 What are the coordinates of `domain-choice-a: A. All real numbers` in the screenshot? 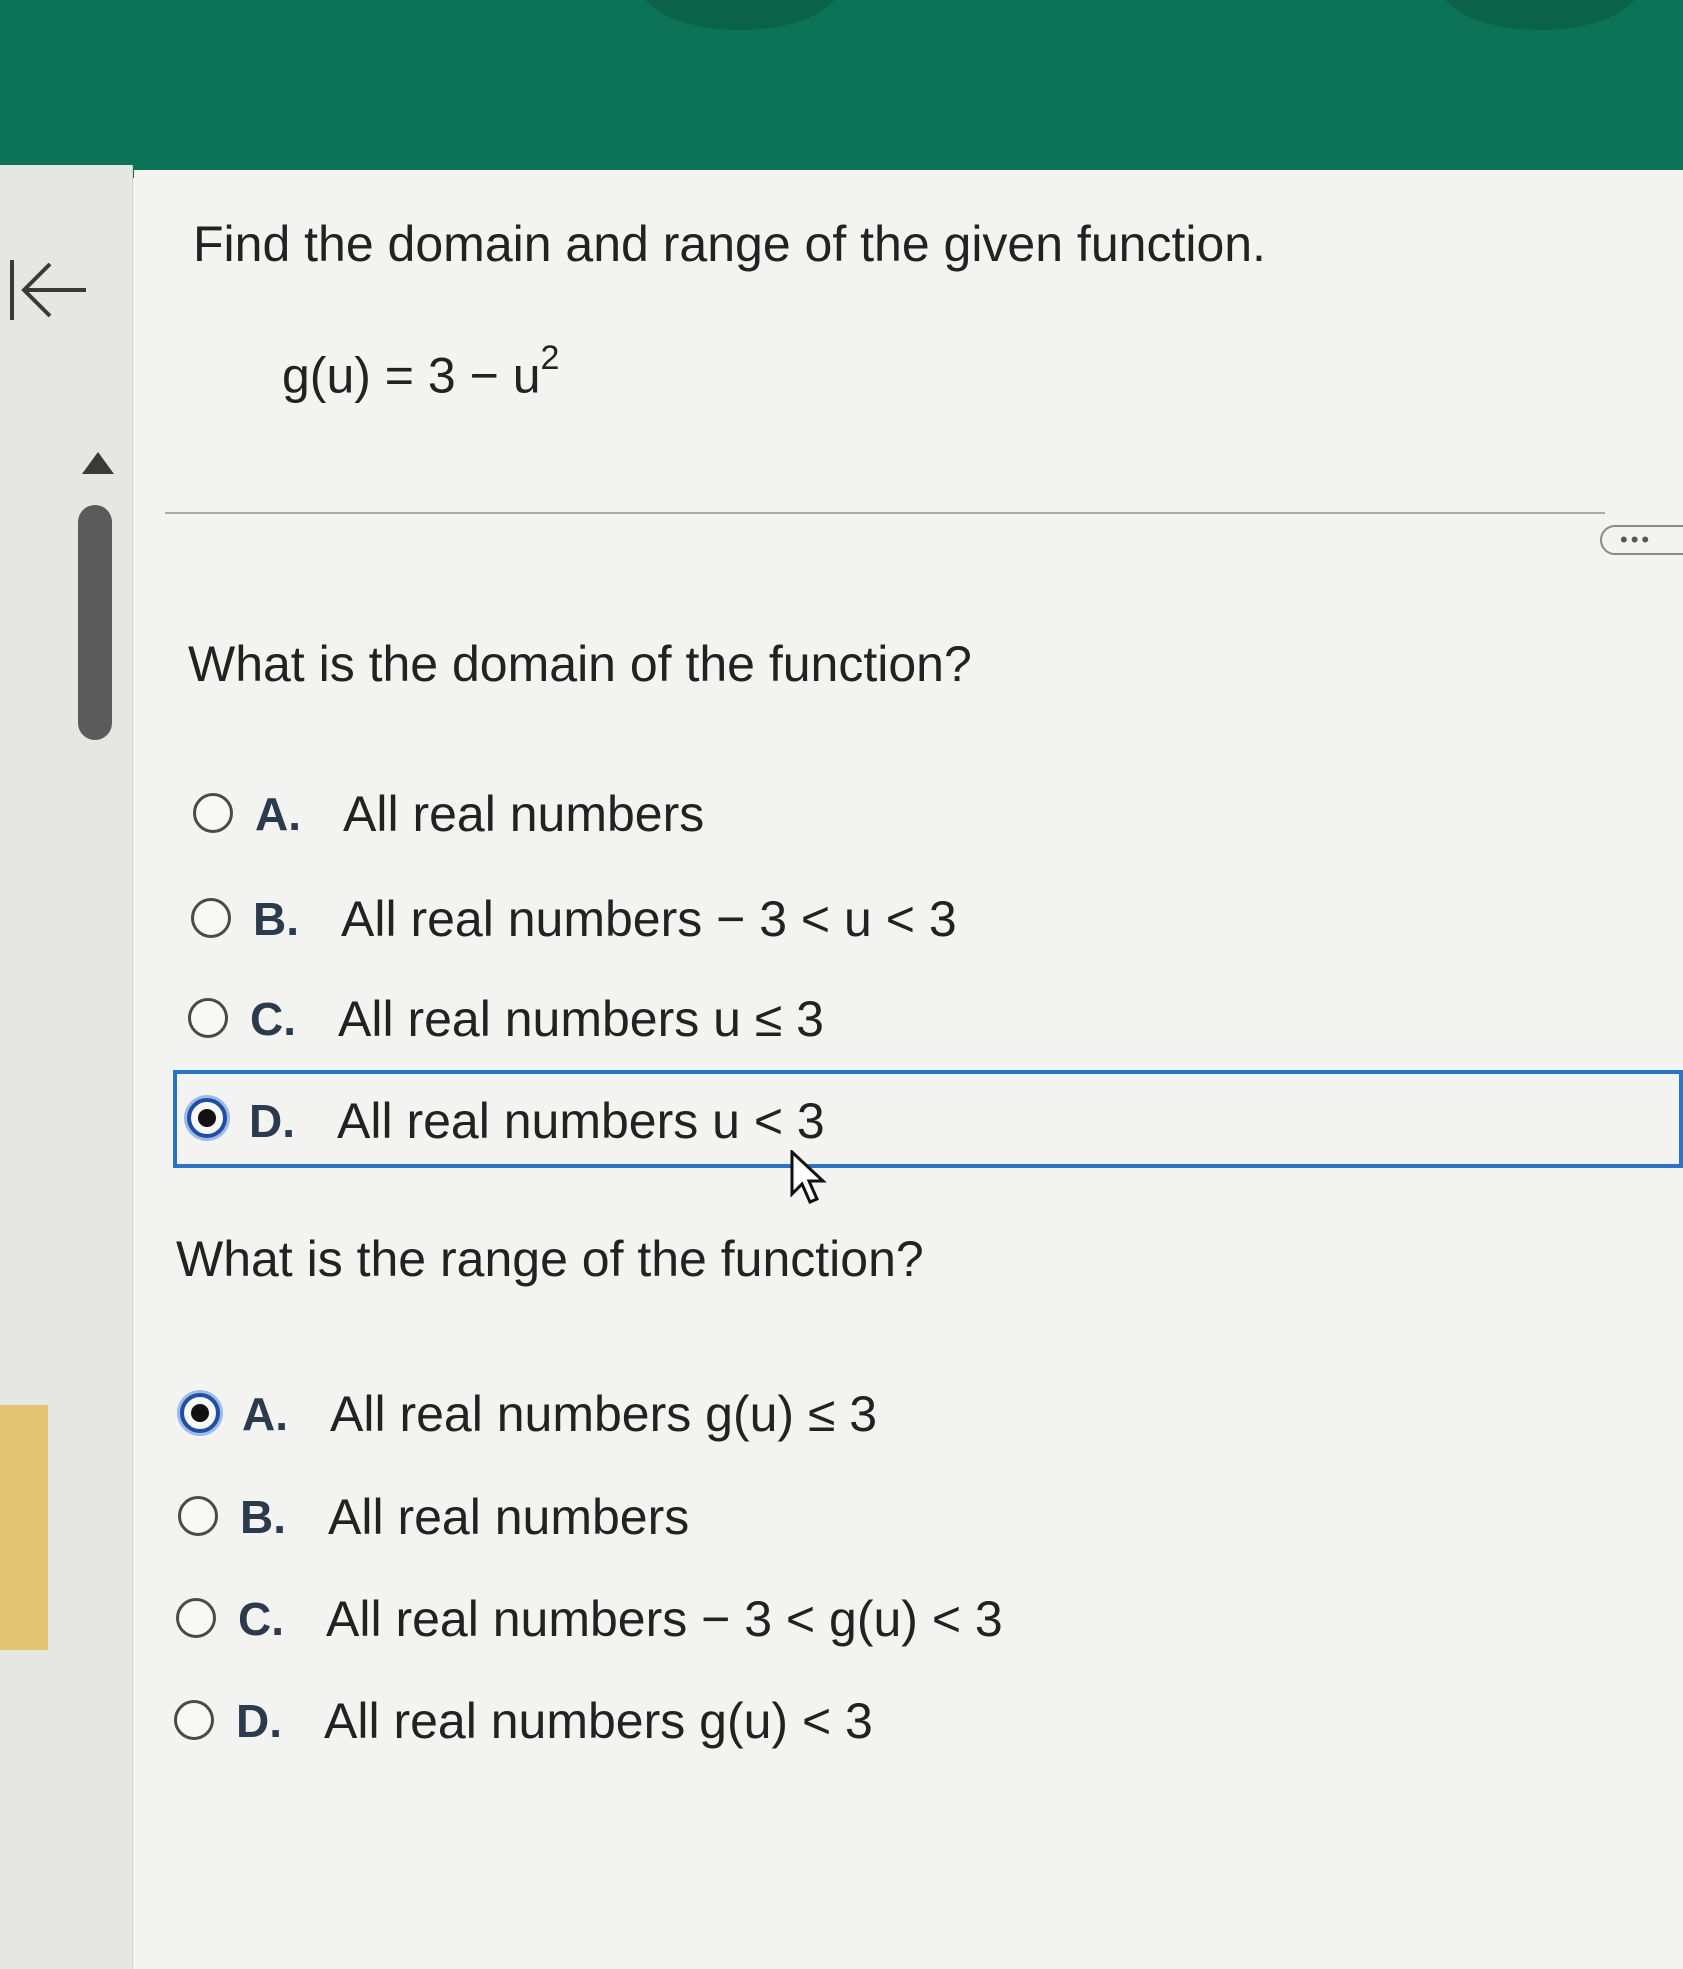 It's located at (883, 815).